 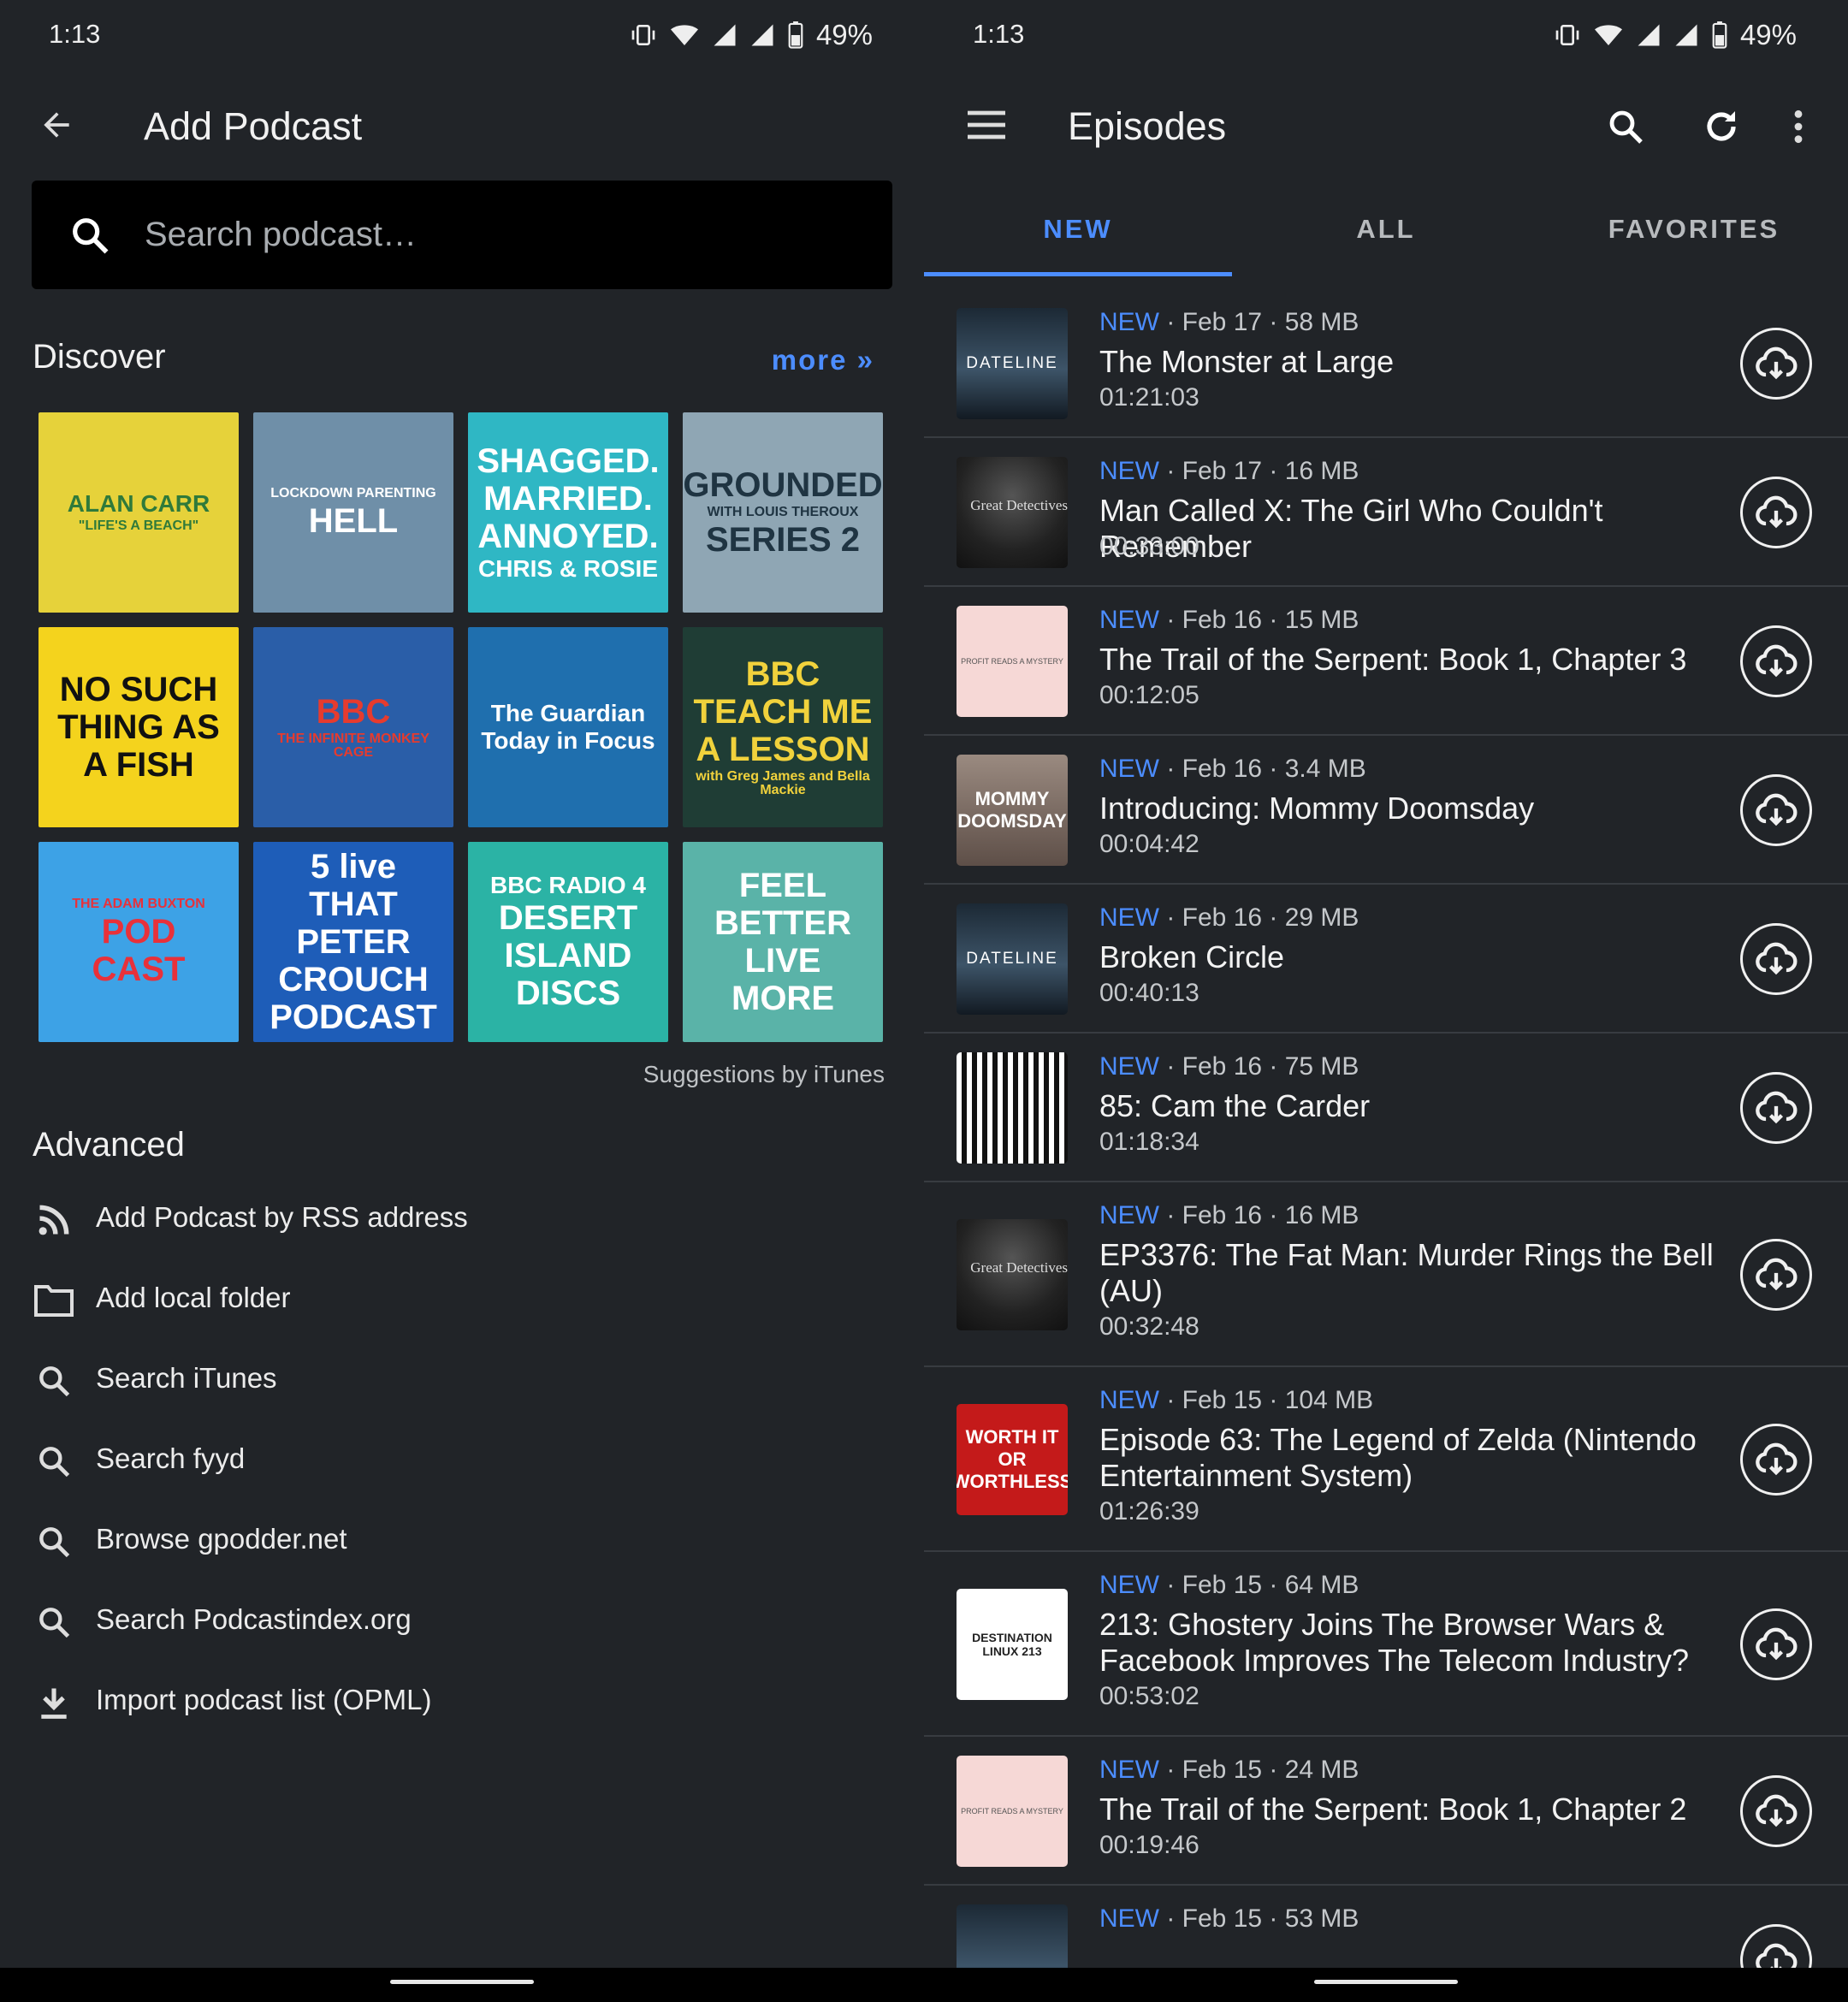 I want to click on episode-duration: 00:04:42, so click(x=1149, y=844).